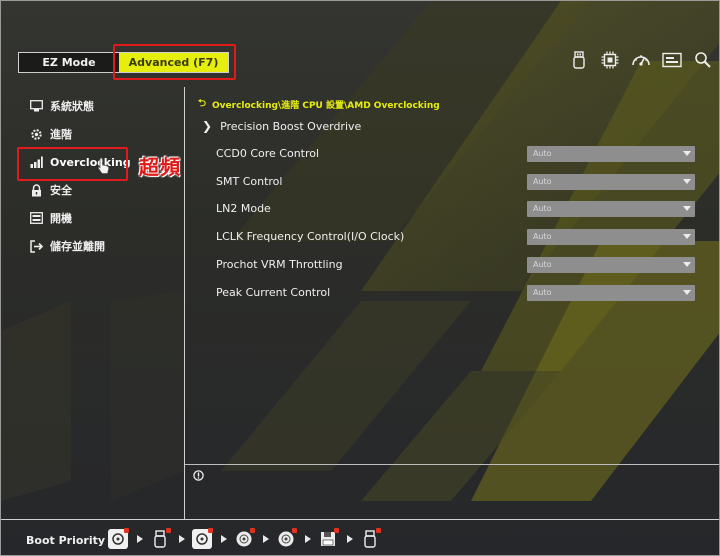  I want to click on pbo-group: ❯ Precision Boost Overdrive, so click(281, 126).